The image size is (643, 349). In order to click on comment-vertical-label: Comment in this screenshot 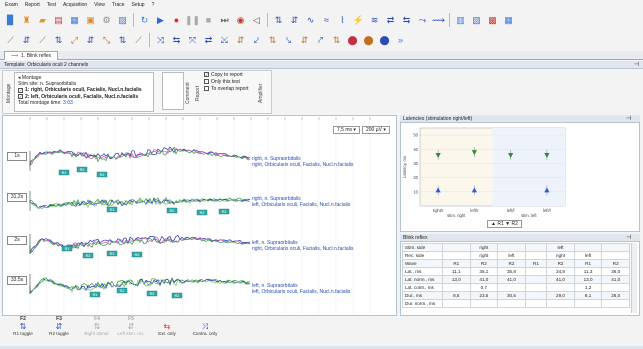, I will do `click(188, 93)`.